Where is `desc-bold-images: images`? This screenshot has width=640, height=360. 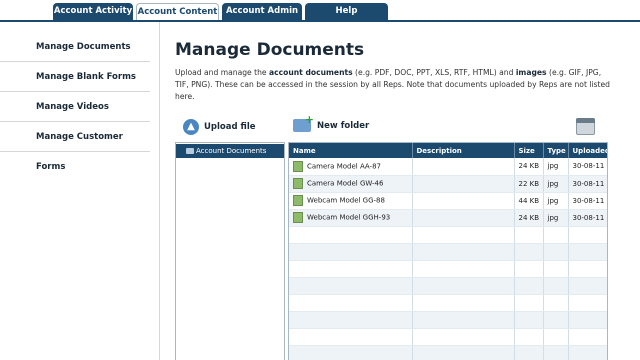 desc-bold-images: images is located at coordinates (531, 72).